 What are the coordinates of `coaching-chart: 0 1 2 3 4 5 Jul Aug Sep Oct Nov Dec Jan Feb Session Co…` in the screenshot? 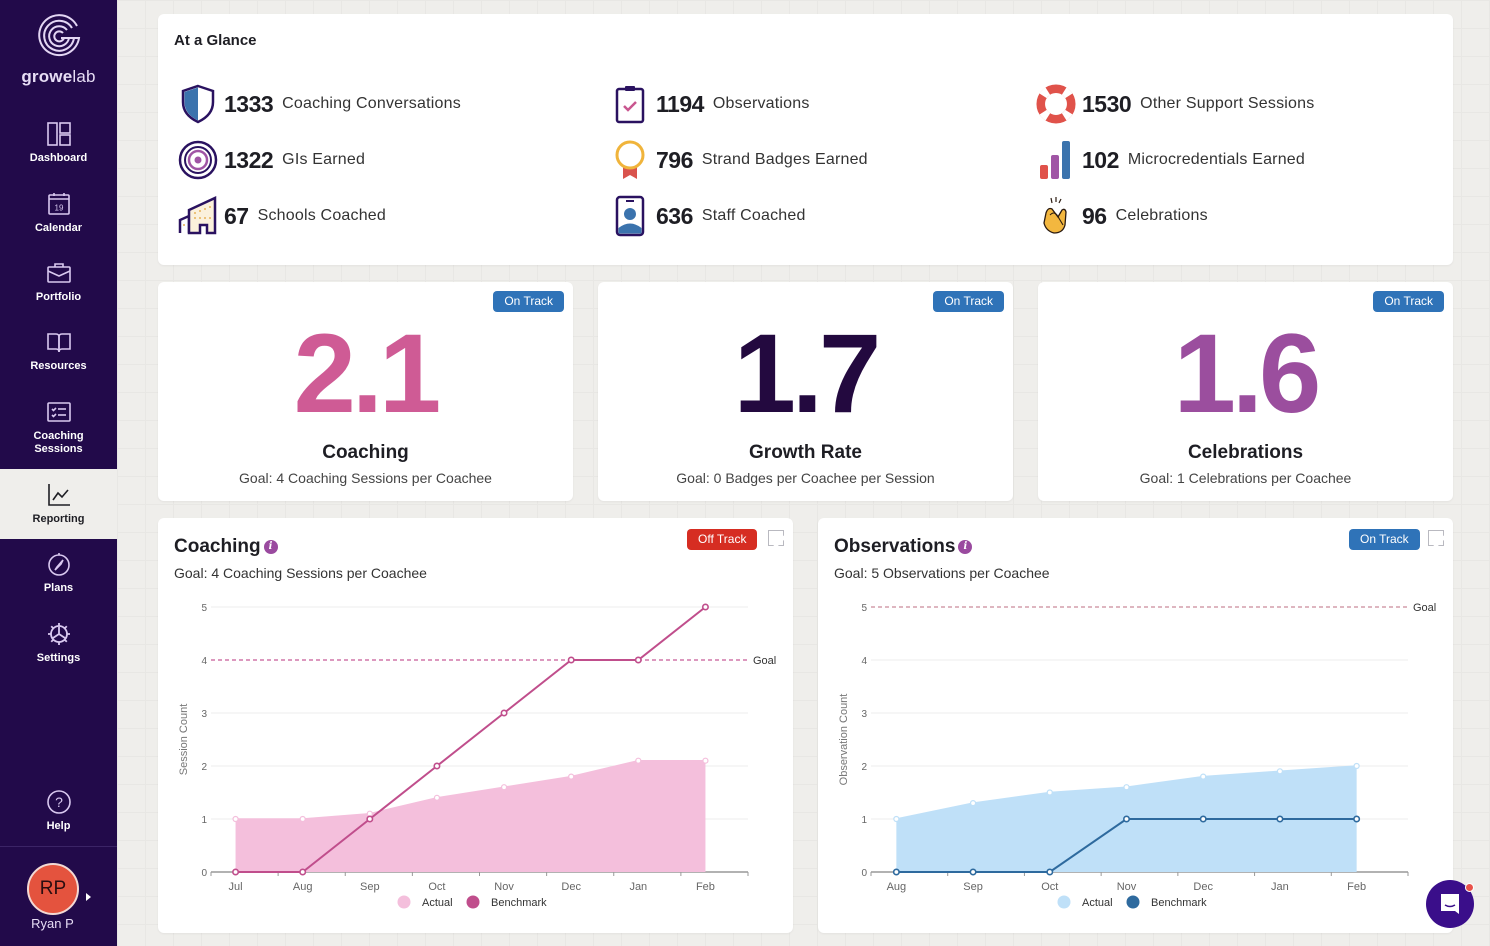 It's located at (477, 756).